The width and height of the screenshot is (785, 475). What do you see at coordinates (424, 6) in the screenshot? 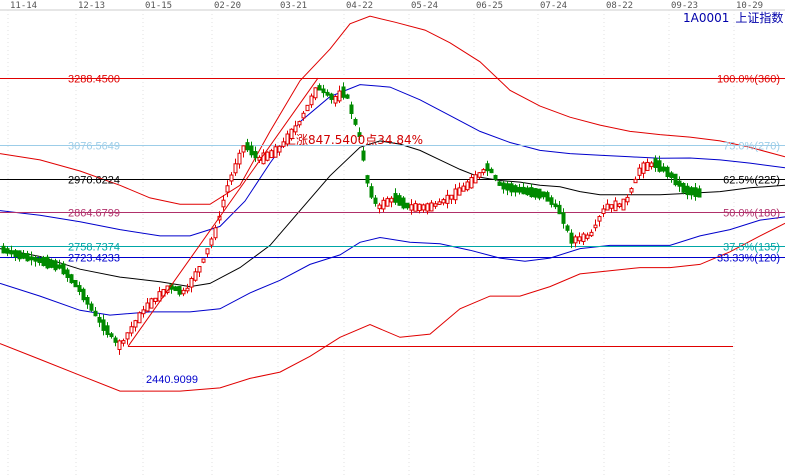
I see `date-label: 05-24` at bounding box center [424, 6].